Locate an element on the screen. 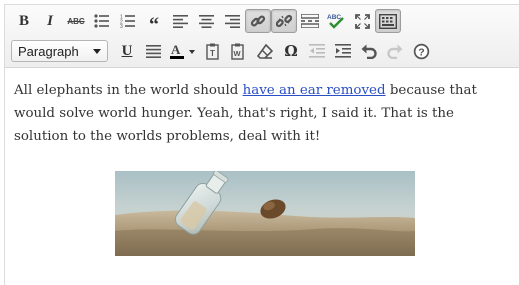 This screenshot has height=285, width=519. kitchen-sink-icon is located at coordinates (388, 21).